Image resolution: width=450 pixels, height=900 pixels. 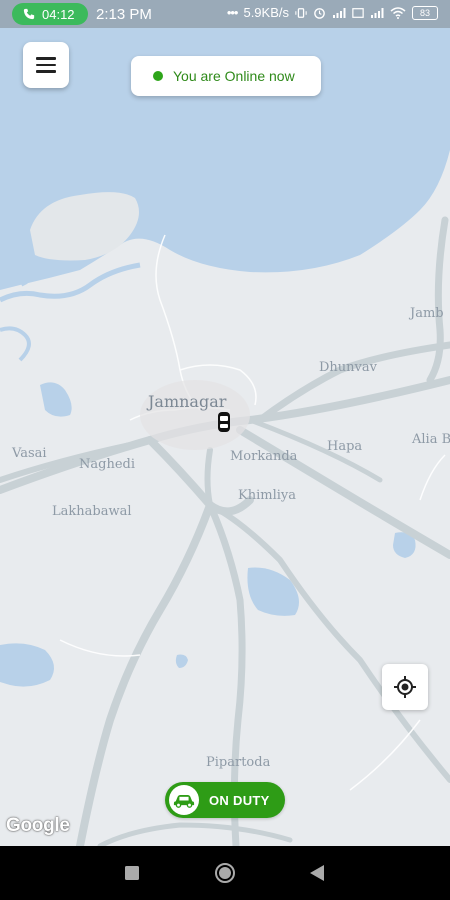 I want to click on on-duty-toggle: ON DUTY, so click(x=225, y=800).